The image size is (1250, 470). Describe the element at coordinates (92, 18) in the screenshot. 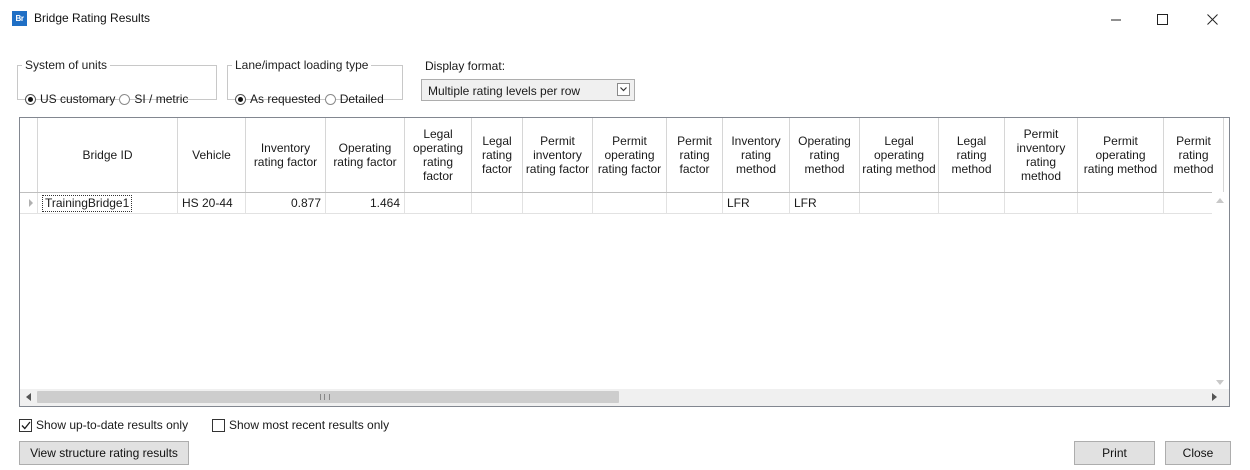

I see `window-title: Bridge Rating Results` at that location.